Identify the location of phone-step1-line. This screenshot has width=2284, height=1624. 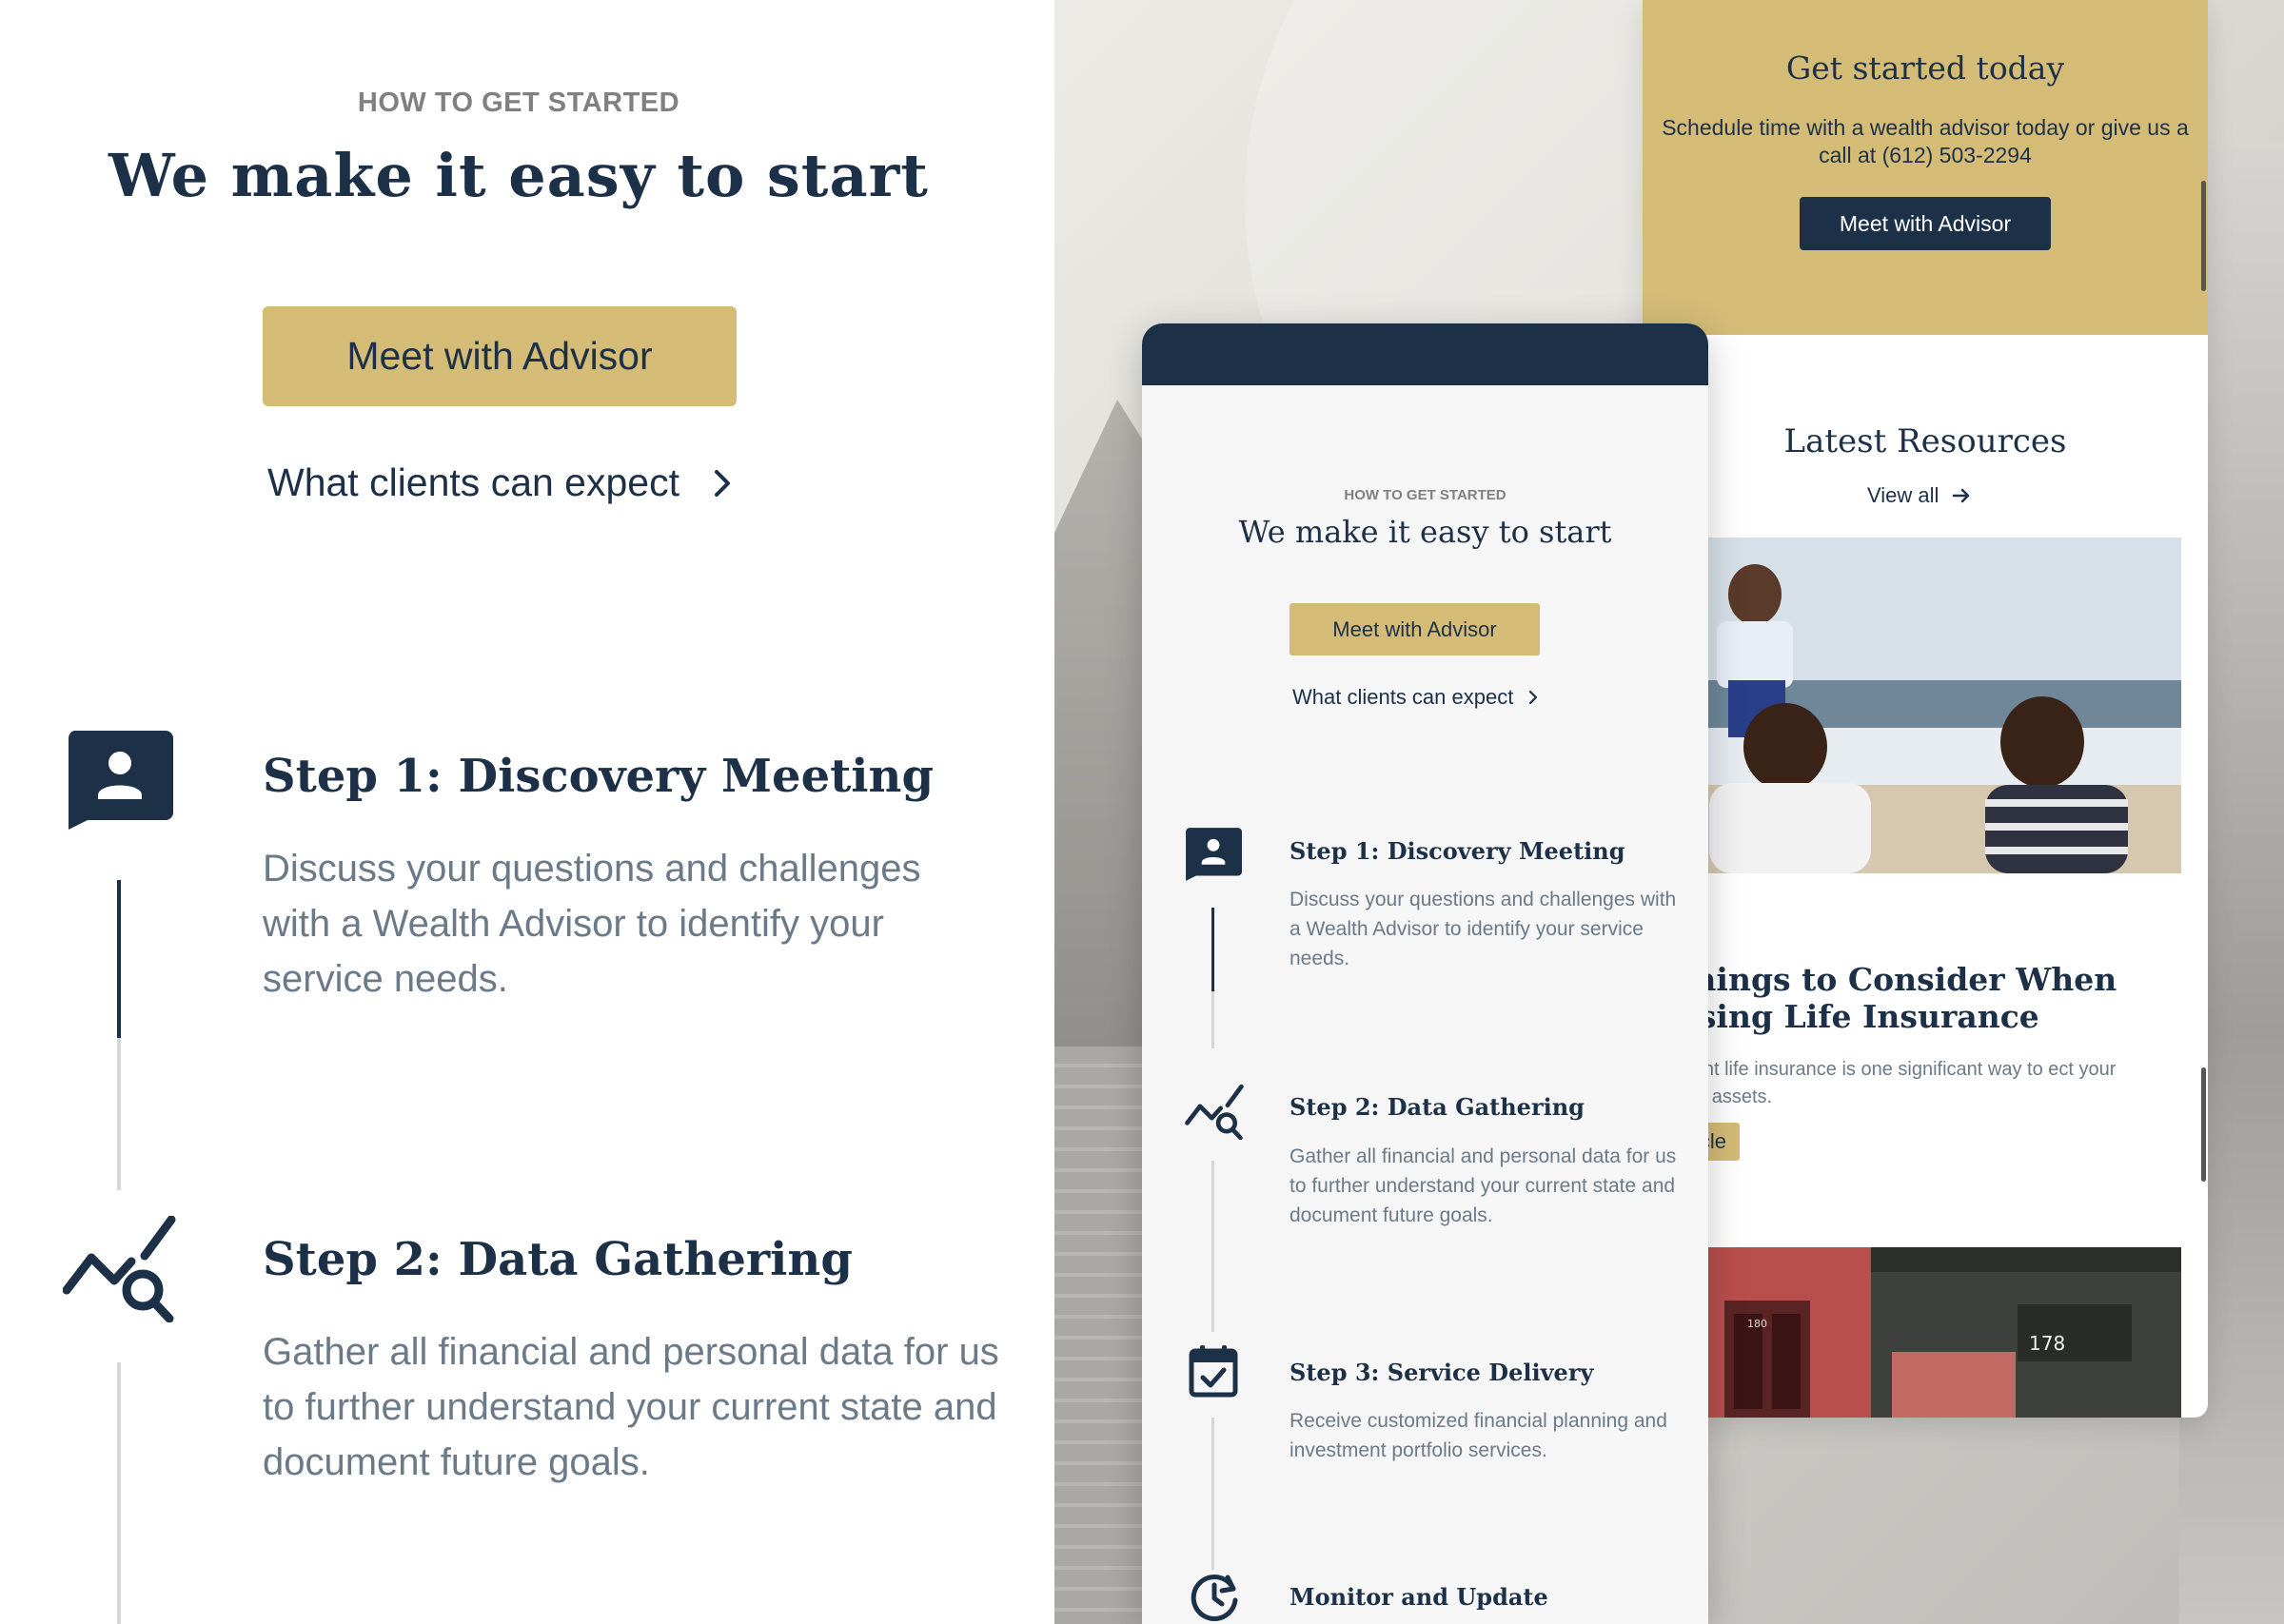
(1212, 1019).